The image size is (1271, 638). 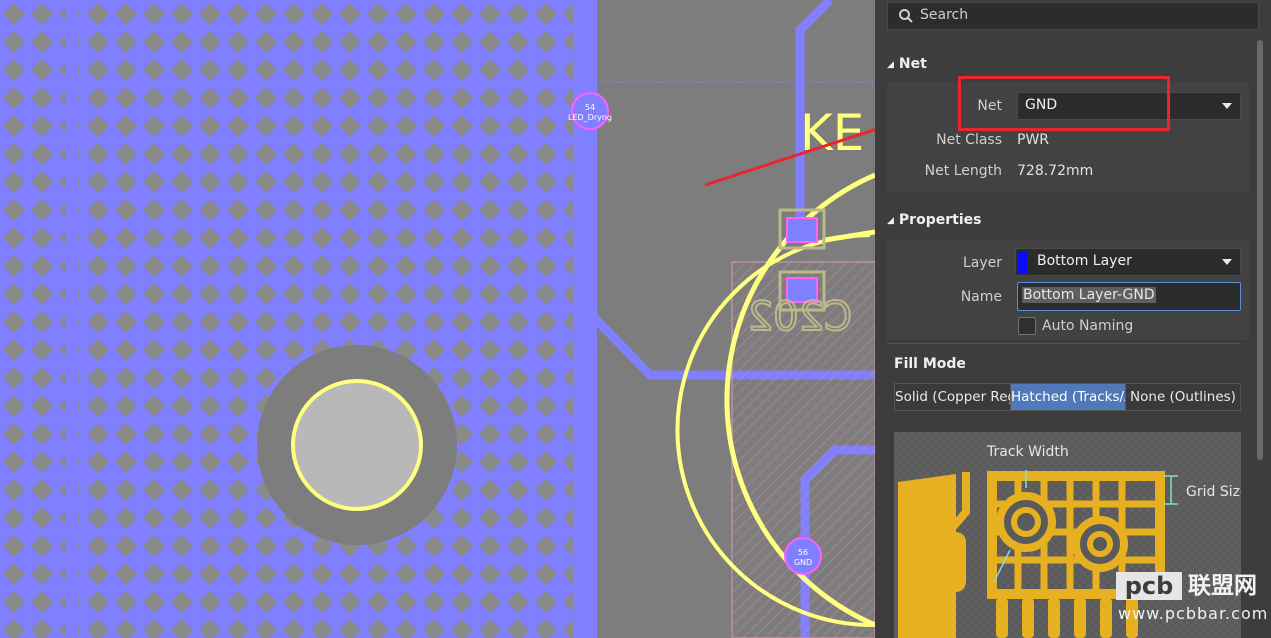 I want to click on net-section-title: Net, so click(x=912, y=64).